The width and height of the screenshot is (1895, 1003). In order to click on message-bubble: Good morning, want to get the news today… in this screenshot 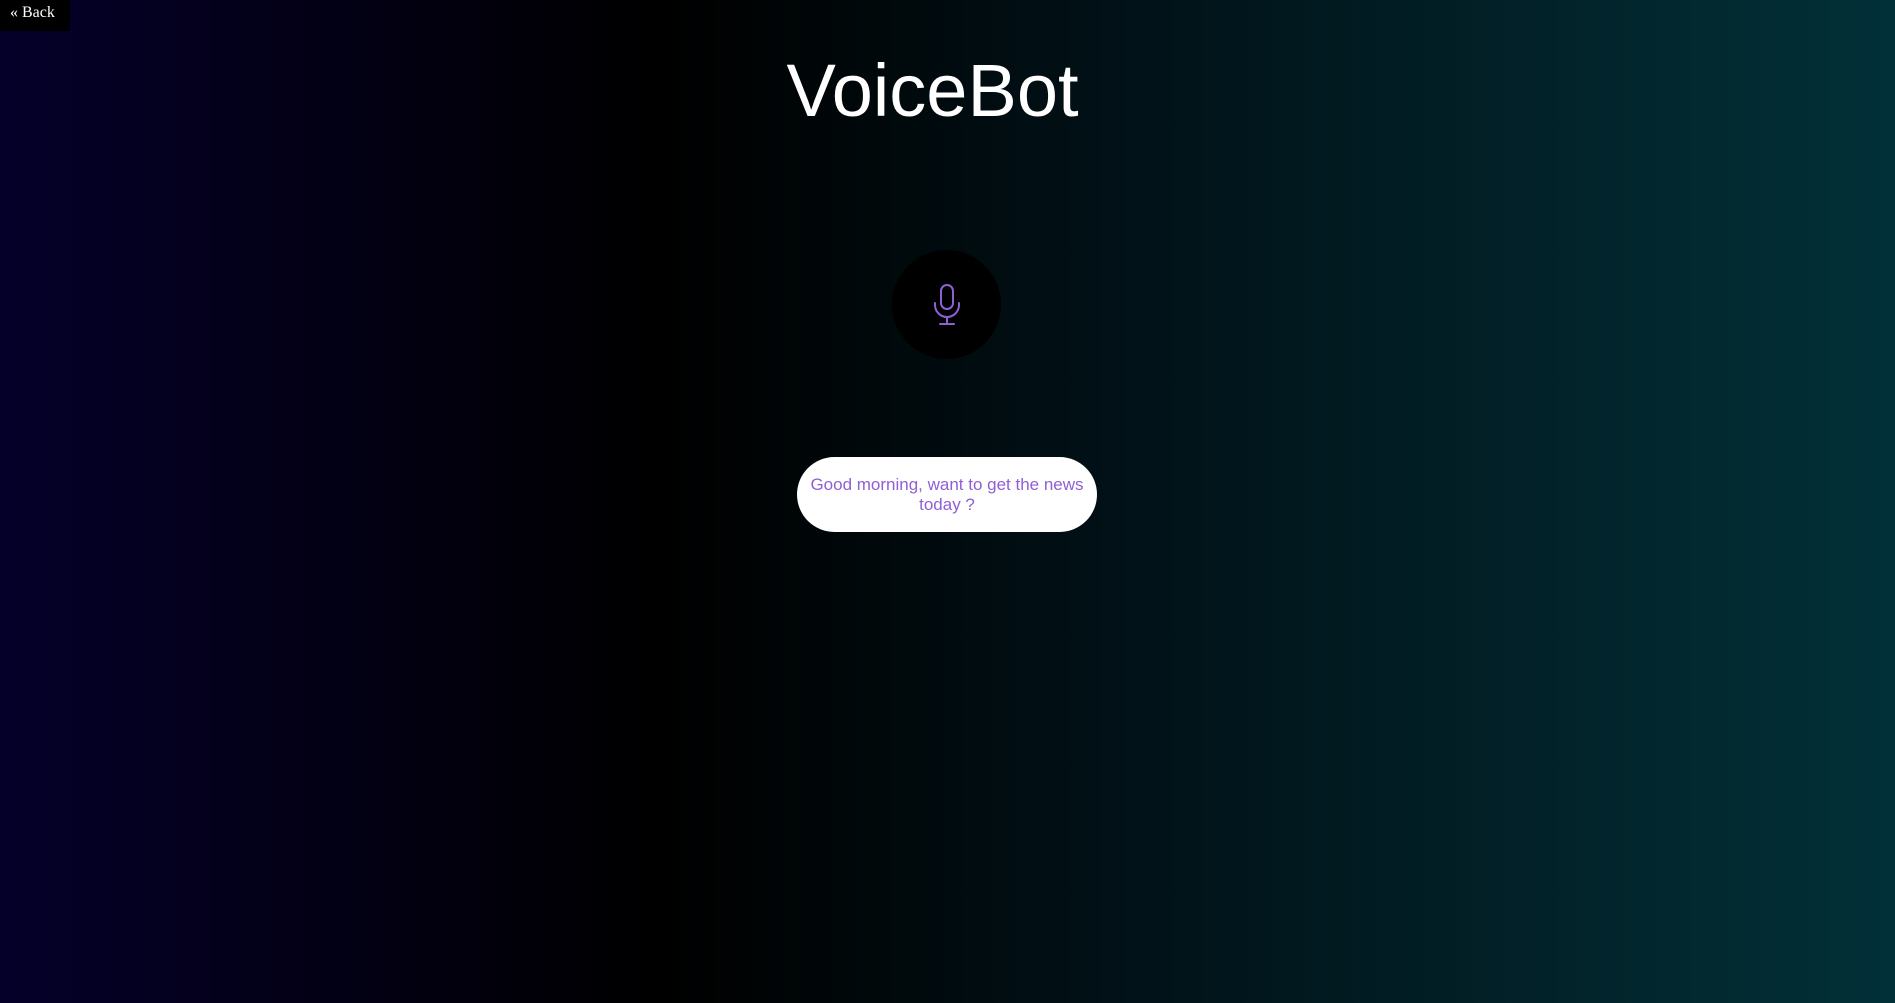, I will do `click(947, 494)`.